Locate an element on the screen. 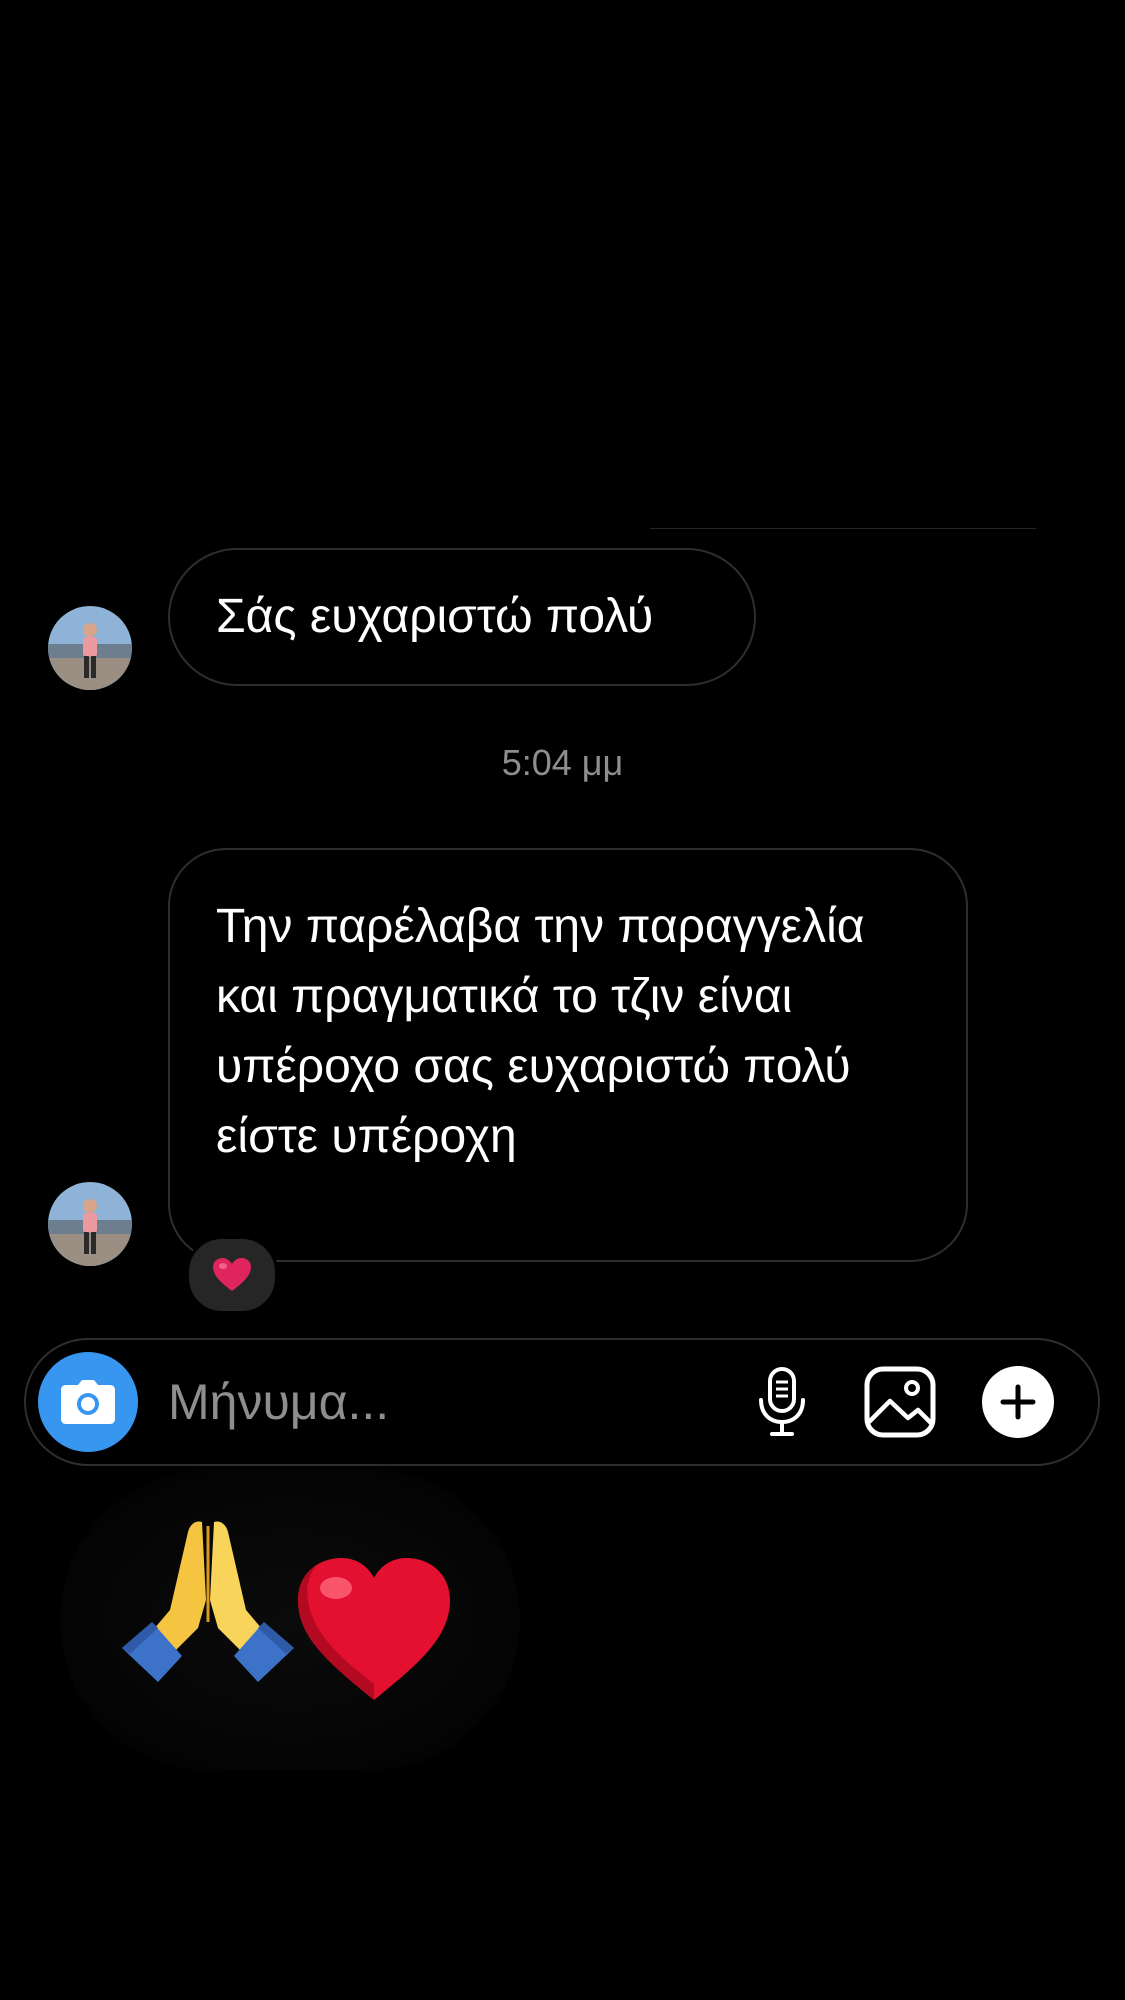 This screenshot has height=2000, width=1125. voice-message-button is located at coordinates (782, 1402).